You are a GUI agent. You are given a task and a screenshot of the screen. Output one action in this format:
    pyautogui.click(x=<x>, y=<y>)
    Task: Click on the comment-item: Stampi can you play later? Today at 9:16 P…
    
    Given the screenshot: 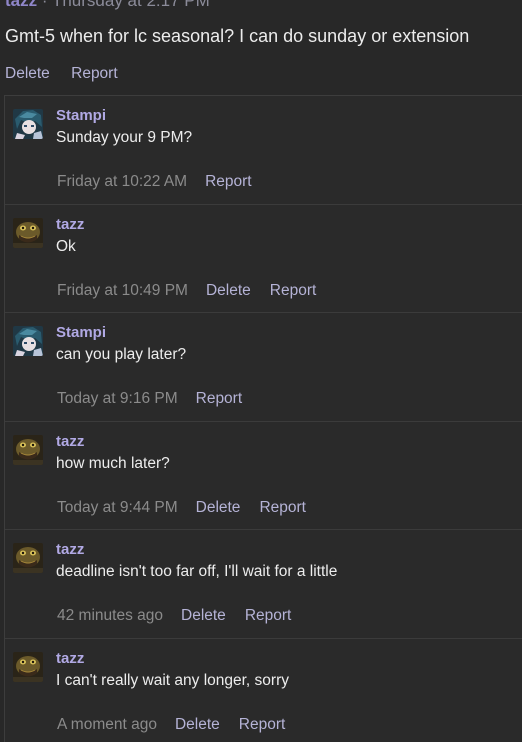 What is the action you would take?
    pyautogui.click(x=263, y=367)
    